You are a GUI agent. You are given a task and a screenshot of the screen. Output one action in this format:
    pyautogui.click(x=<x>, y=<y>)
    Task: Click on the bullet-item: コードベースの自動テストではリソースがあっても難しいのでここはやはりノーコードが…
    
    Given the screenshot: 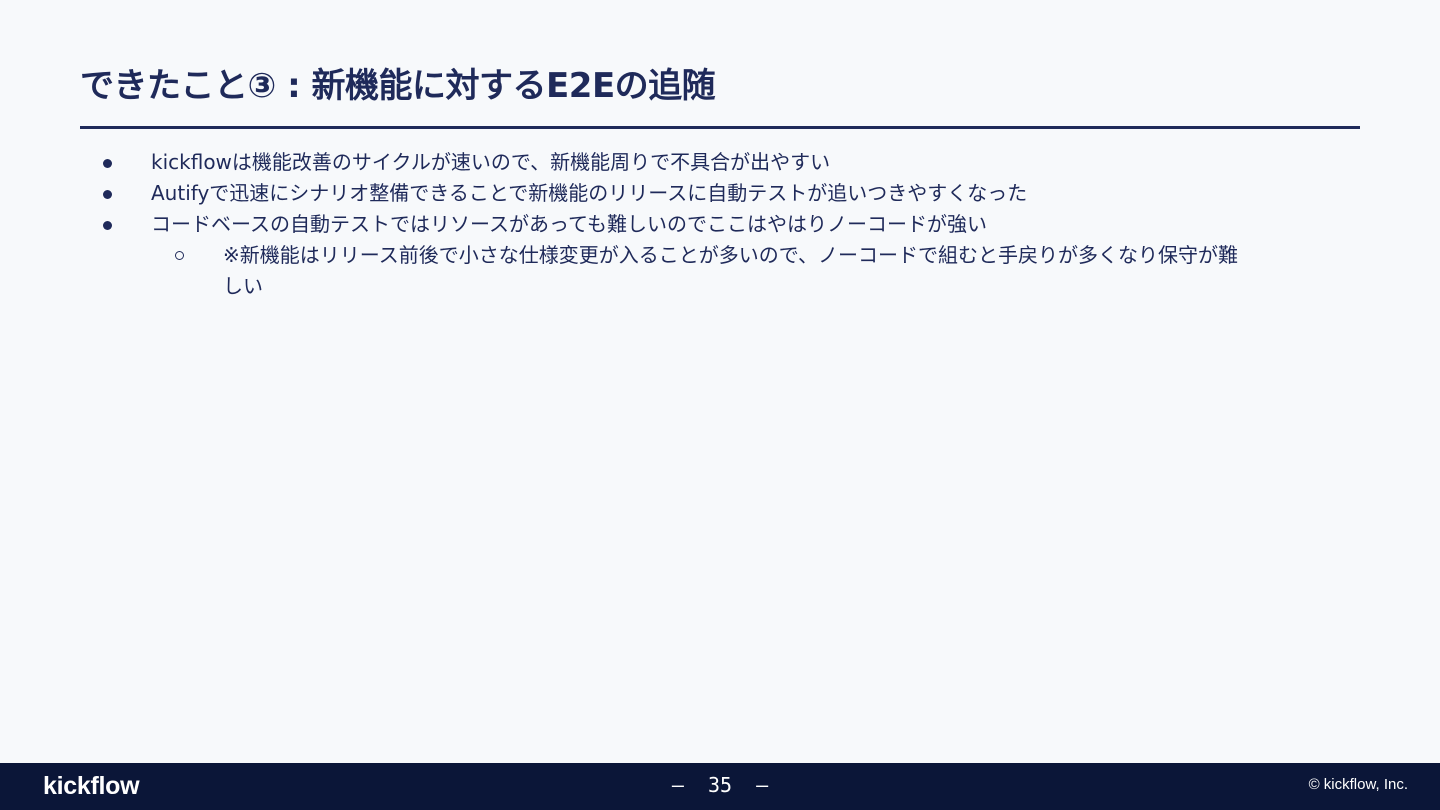 What is the action you would take?
    pyautogui.click(x=690, y=224)
    